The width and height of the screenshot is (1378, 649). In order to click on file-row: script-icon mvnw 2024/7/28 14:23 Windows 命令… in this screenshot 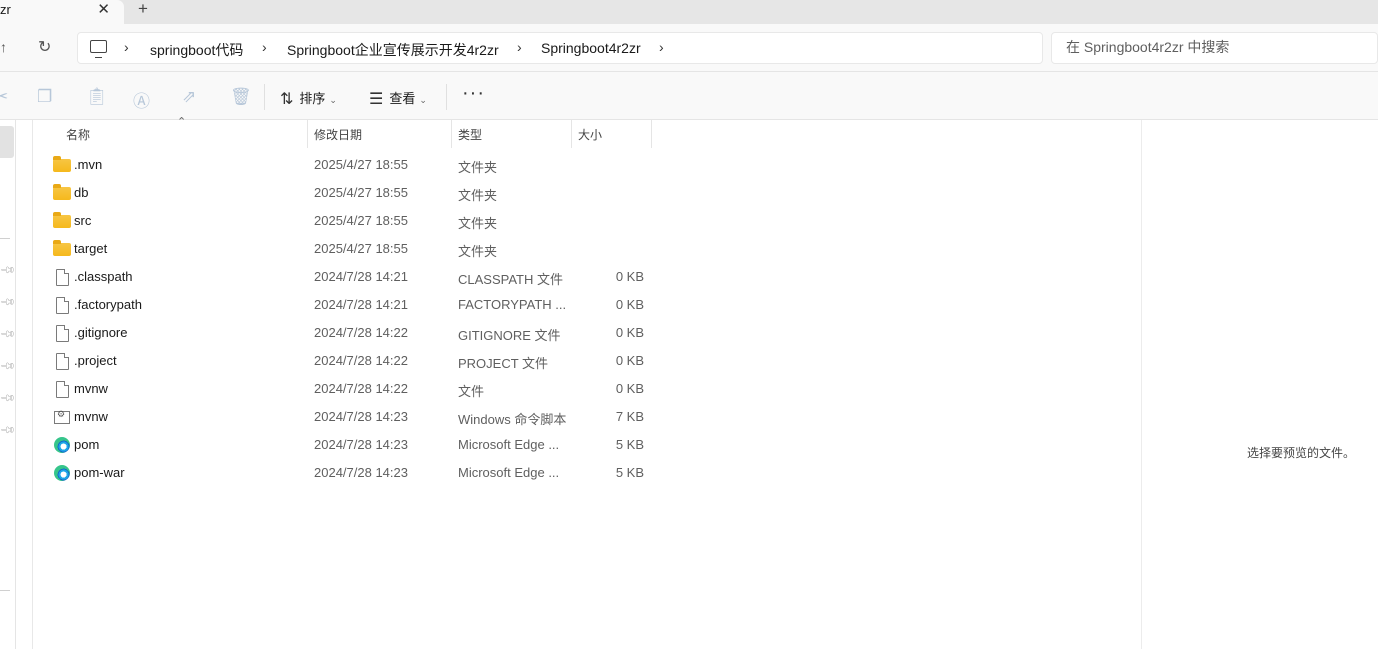, I will do `click(347, 417)`.